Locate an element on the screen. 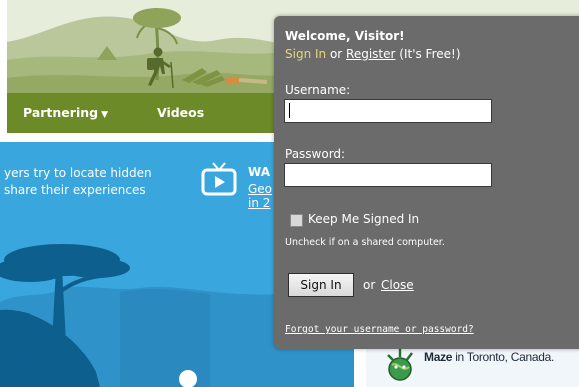  free-text: (It's Free!) is located at coordinates (428, 54).